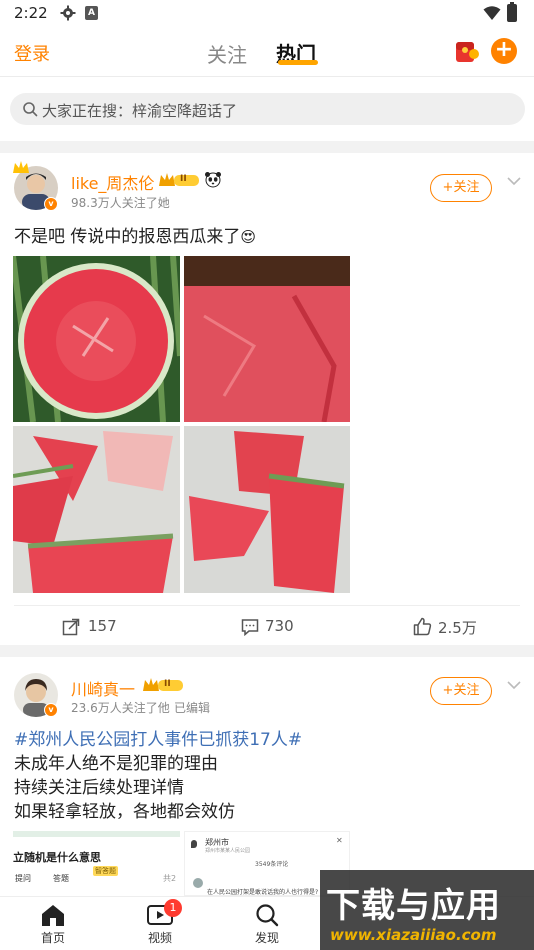  Describe the element at coordinates (23, 878) in the screenshot. I see `preview-chip: 提问` at that location.